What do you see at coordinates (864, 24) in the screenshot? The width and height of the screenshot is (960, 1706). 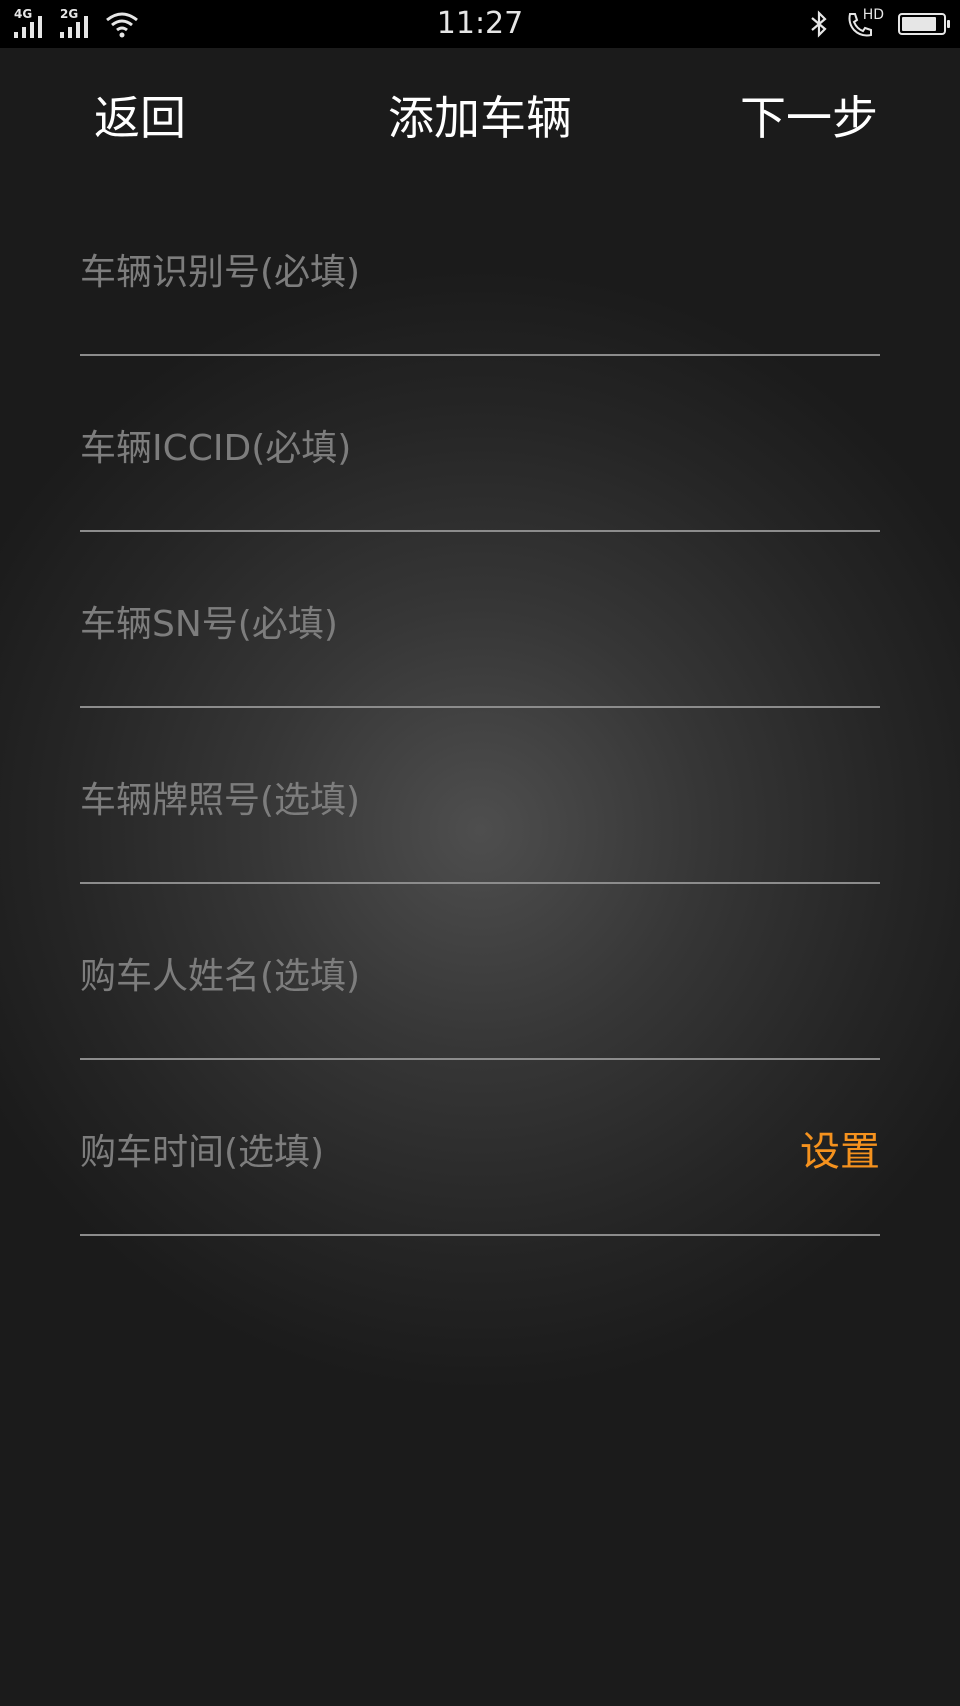 I see `hd-call-icon: HD` at bounding box center [864, 24].